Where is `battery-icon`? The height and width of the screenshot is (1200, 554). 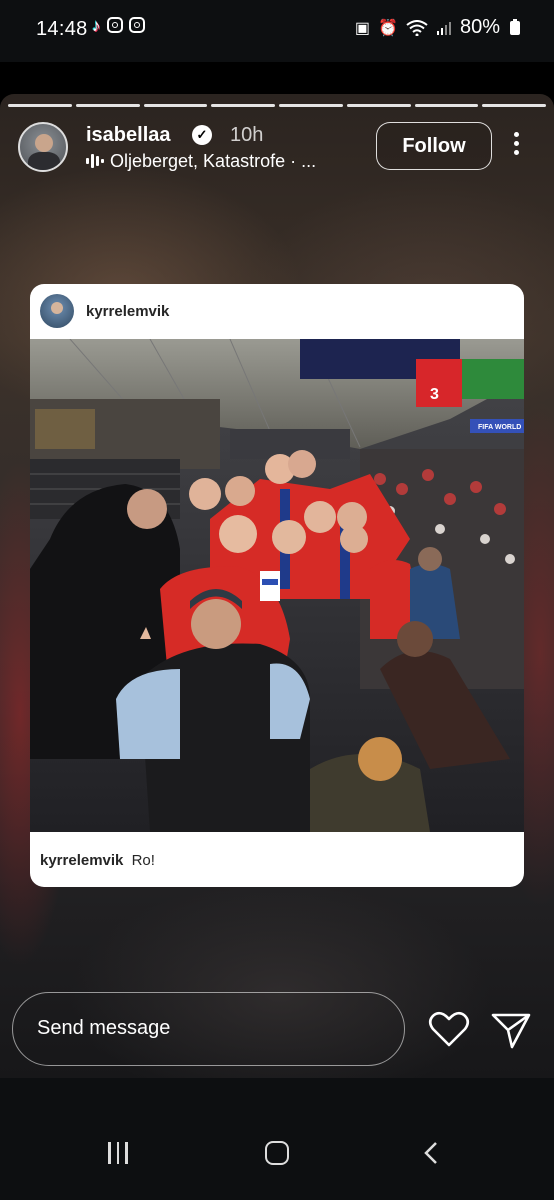
battery-icon is located at coordinates (515, 26).